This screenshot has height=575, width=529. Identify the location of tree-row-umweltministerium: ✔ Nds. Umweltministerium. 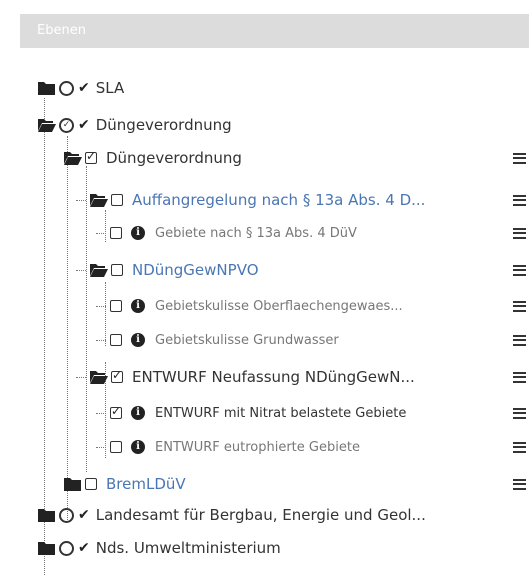
(264, 548).